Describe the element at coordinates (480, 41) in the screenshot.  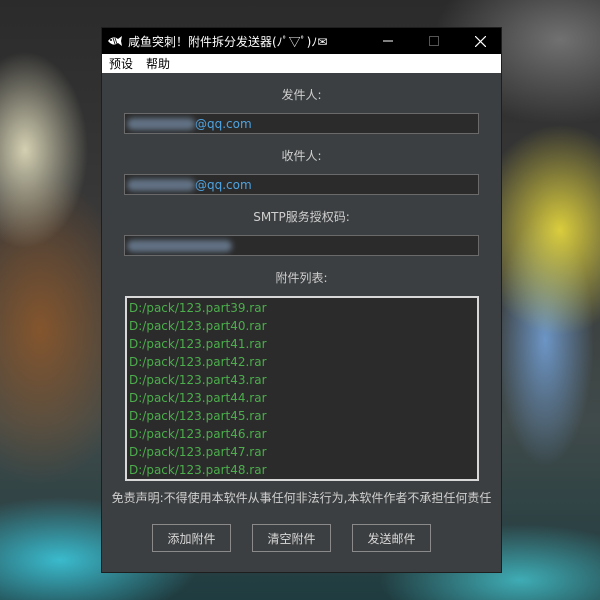
I see `close-button` at that location.